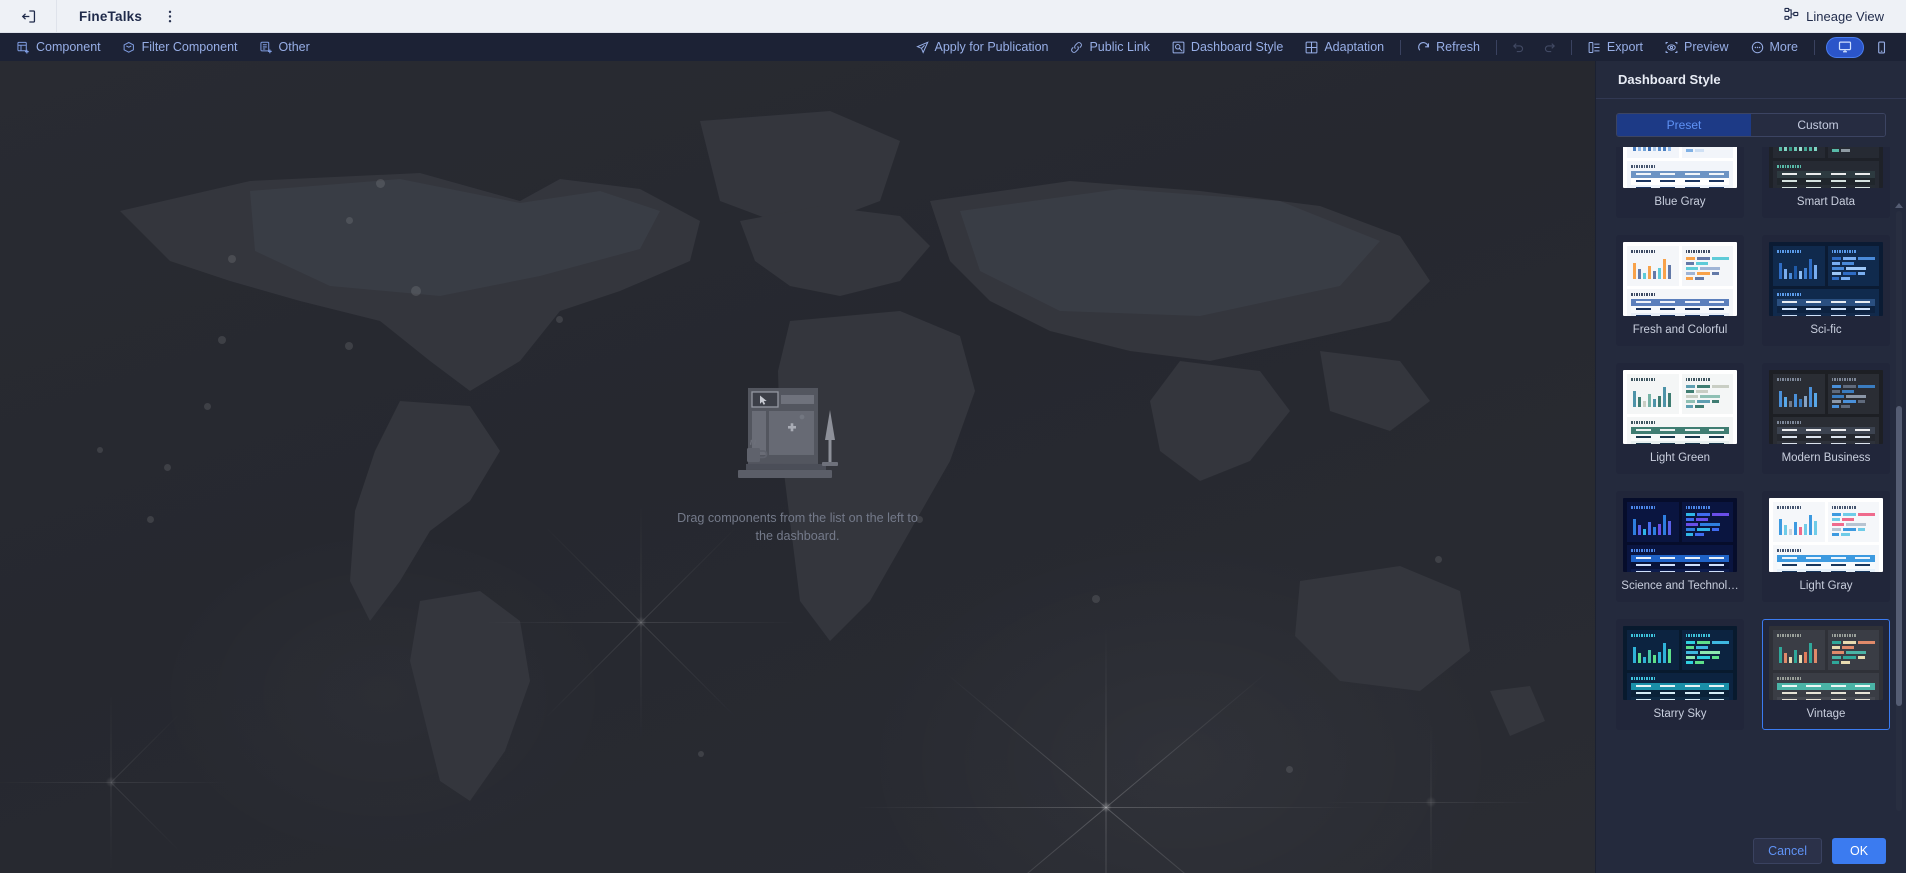 The height and width of the screenshot is (873, 1906). I want to click on page-title: FineTalks, so click(111, 16).